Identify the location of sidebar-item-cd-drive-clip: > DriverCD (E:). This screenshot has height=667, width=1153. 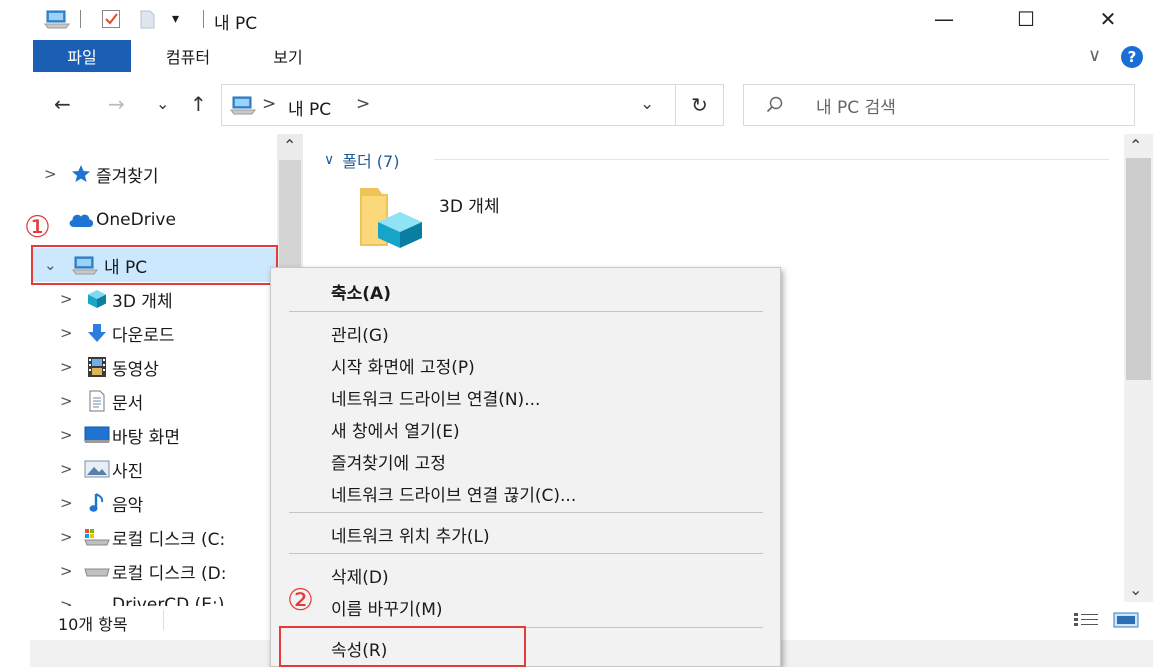
(168, 597).